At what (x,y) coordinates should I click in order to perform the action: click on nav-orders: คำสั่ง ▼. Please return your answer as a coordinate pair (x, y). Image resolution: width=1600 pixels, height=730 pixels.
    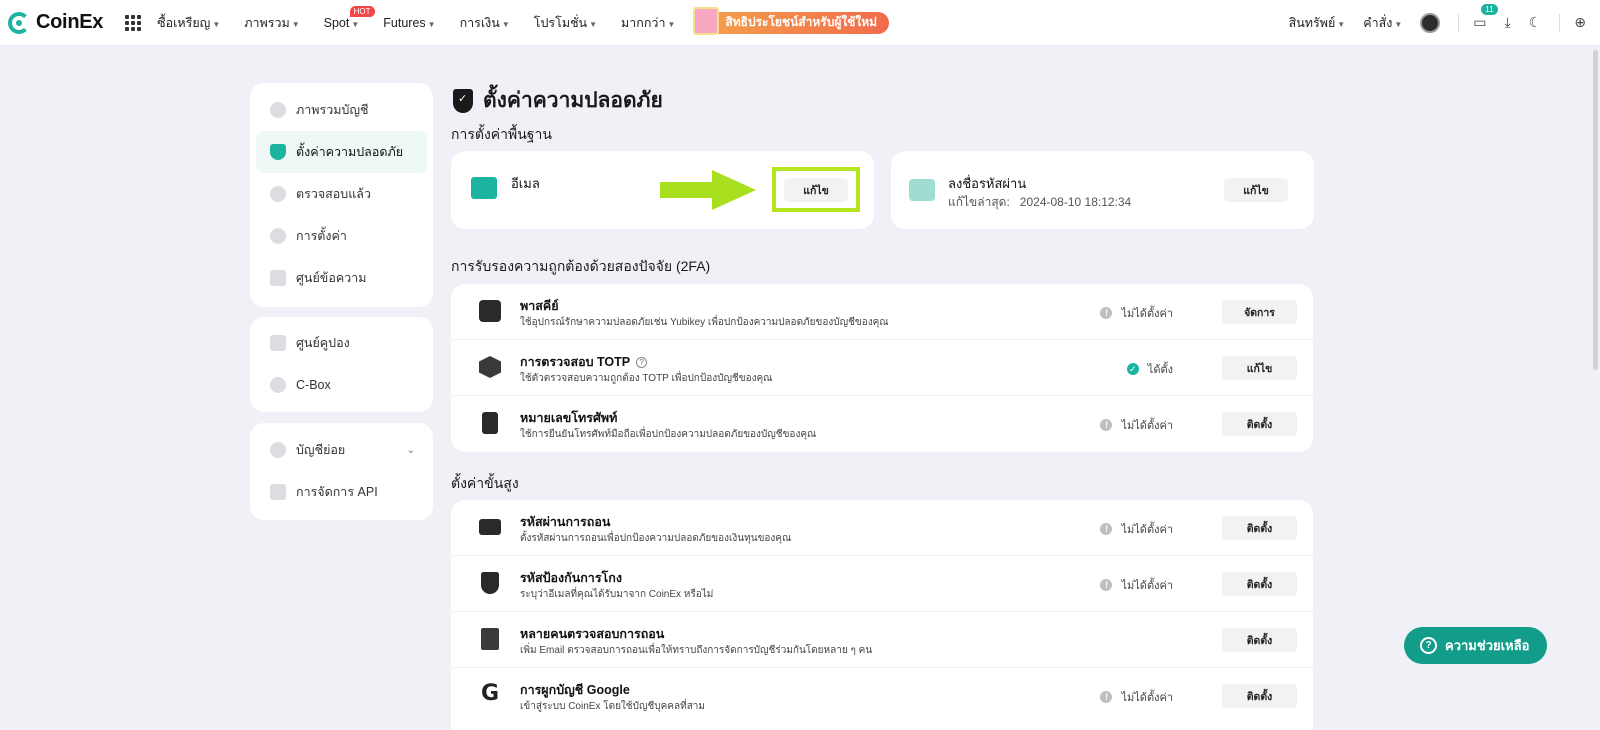
    Looking at the image, I should click on (1382, 23).